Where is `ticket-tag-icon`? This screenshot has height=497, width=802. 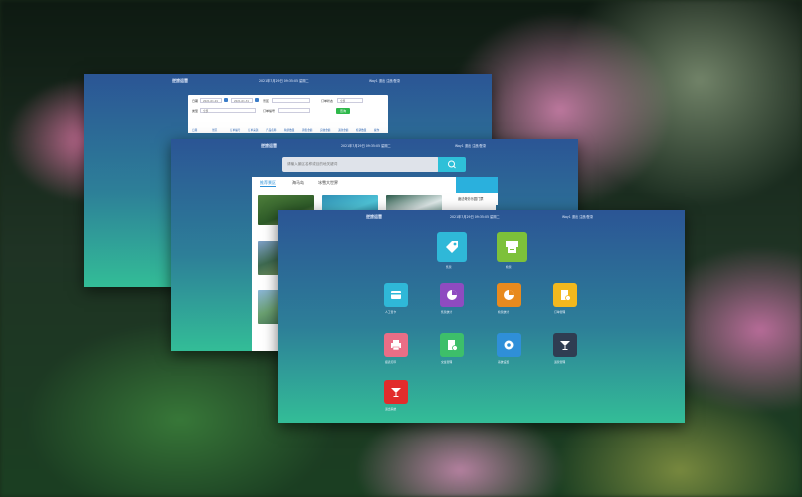
ticket-tag-icon is located at coordinates (452, 247).